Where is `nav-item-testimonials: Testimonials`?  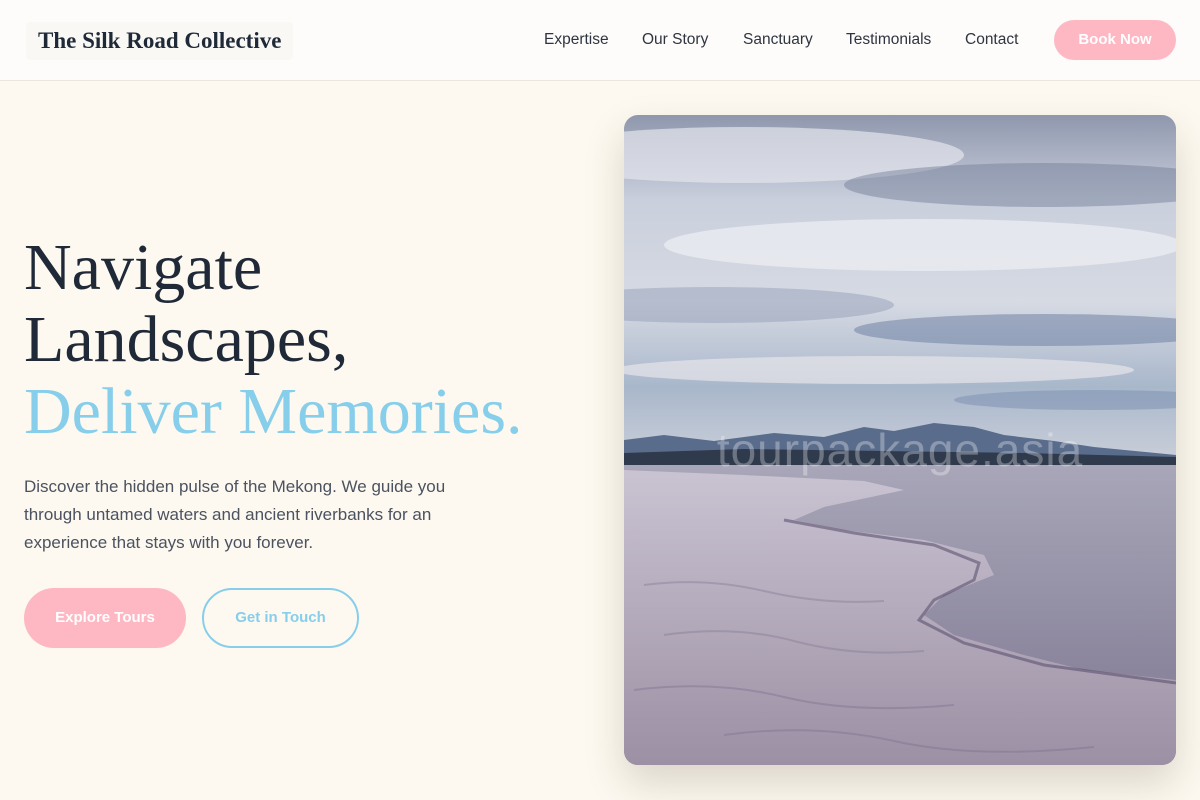
nav-item-testimonials: Testimonials is located at coordinates (888, 40).